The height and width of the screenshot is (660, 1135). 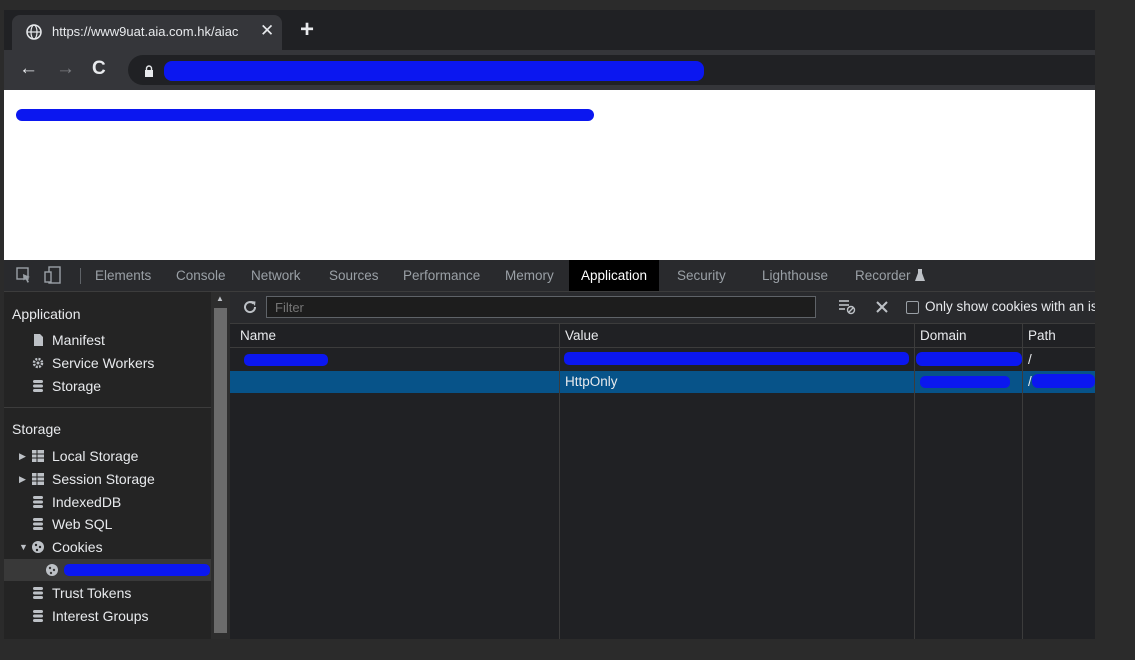 I want to click on tab-network: Network, so click(x=276, y=275).